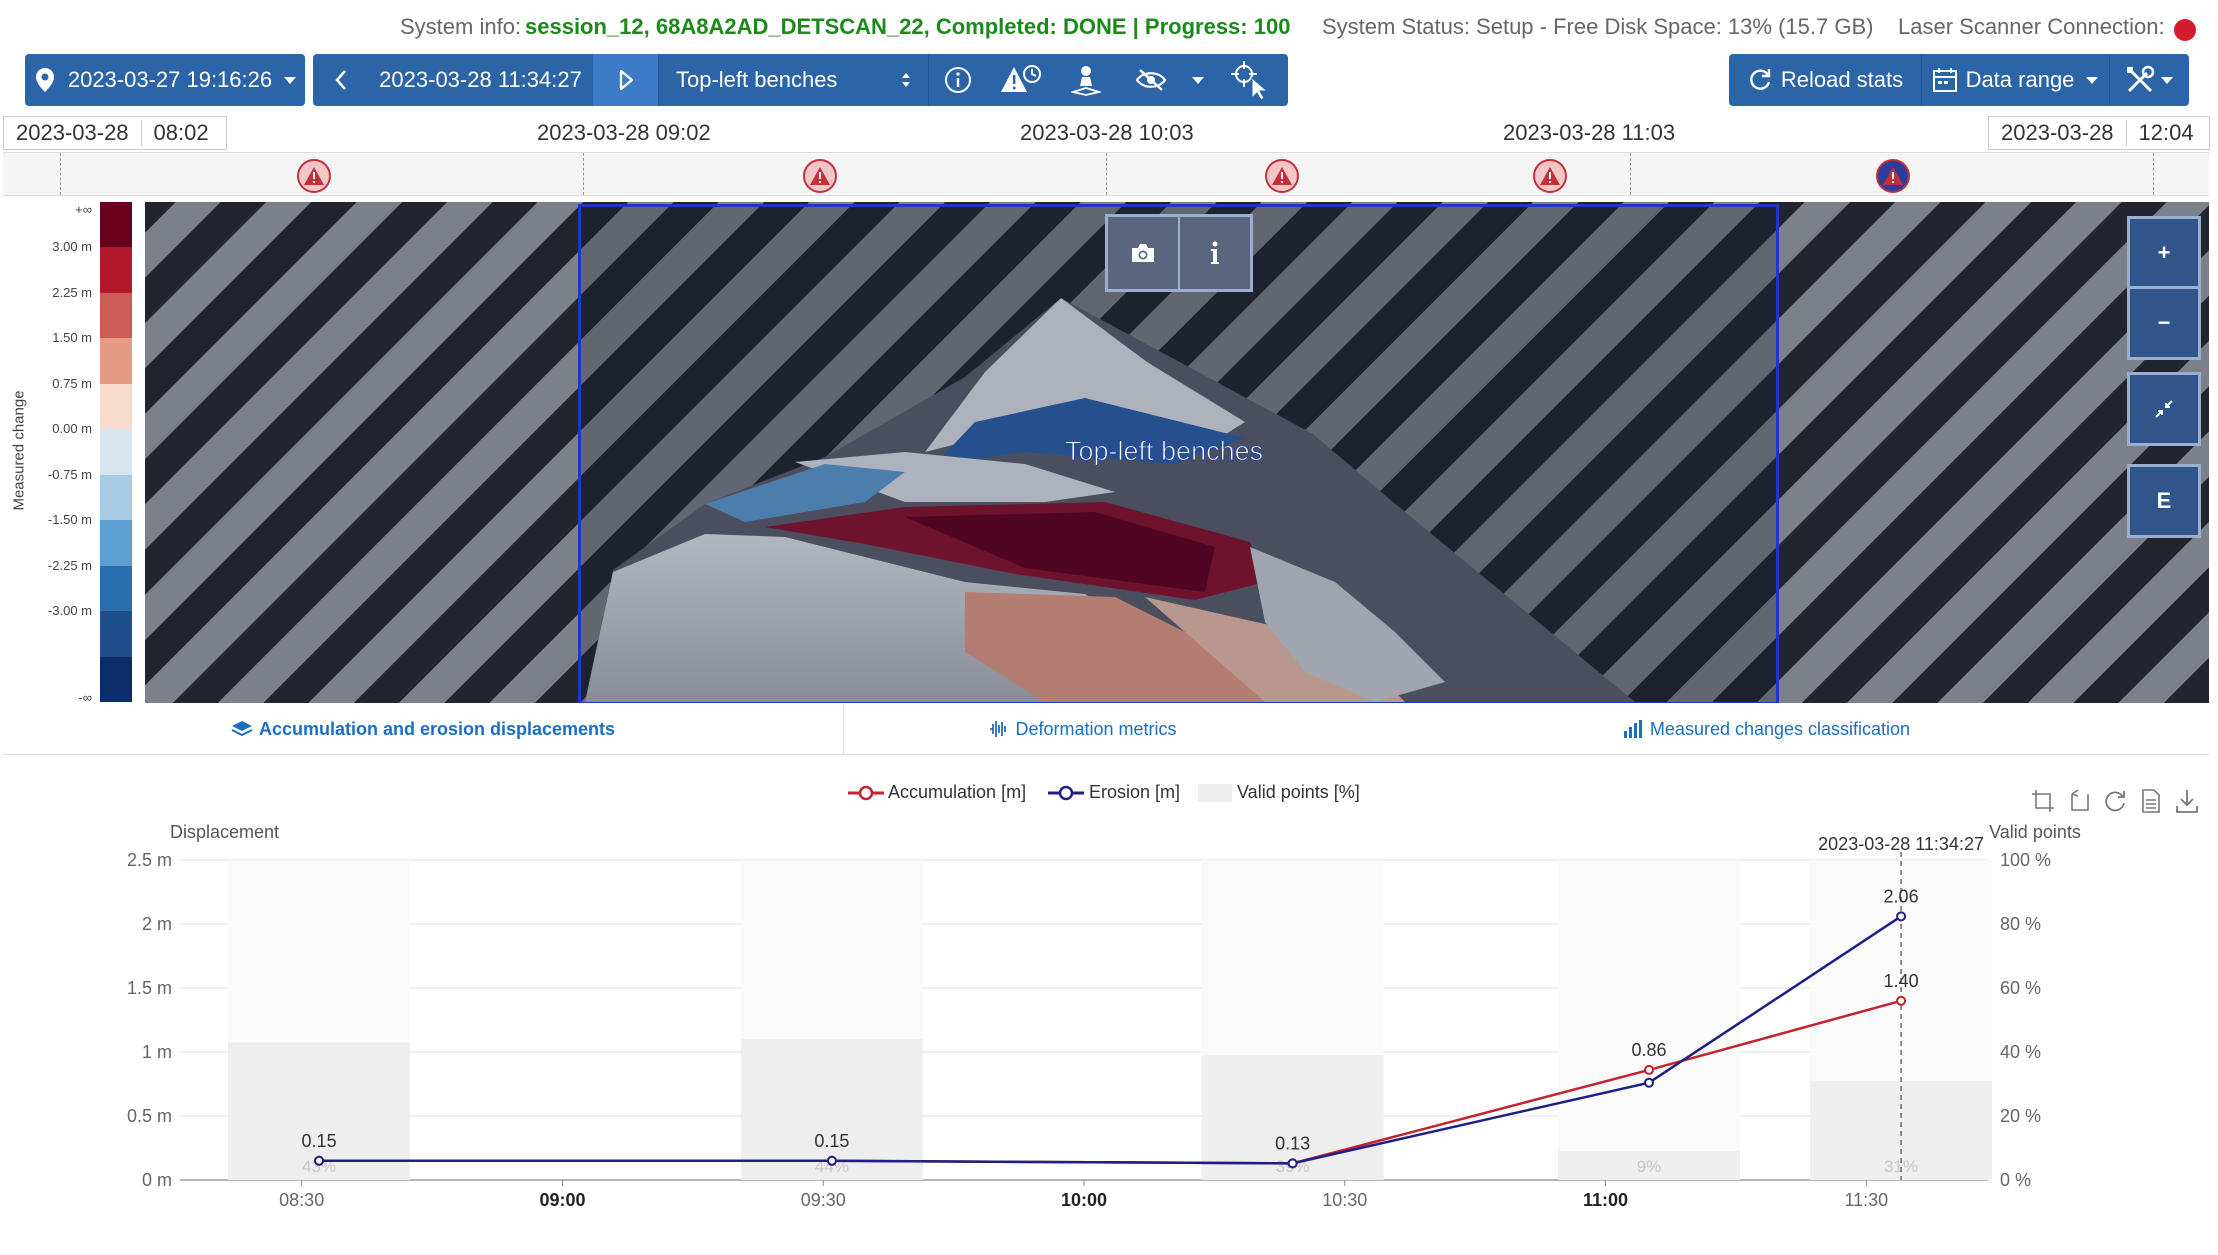  Describe the element at coordinates (1292, 1143) in the screenshot. I see `data-label: 0.13` at that location.